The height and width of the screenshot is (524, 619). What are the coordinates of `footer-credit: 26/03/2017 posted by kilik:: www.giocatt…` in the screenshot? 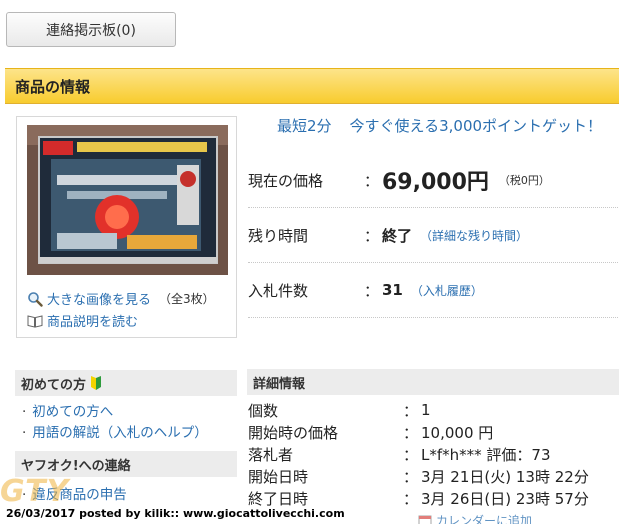 It's located at (175, 513).